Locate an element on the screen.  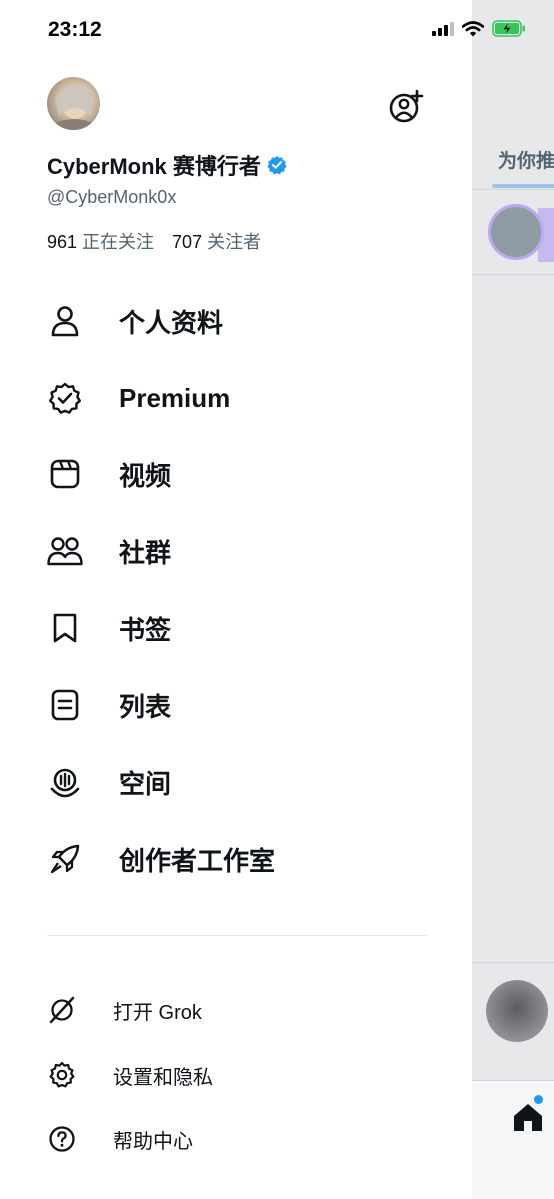
home-icon is located at coordinates (528, 1117).